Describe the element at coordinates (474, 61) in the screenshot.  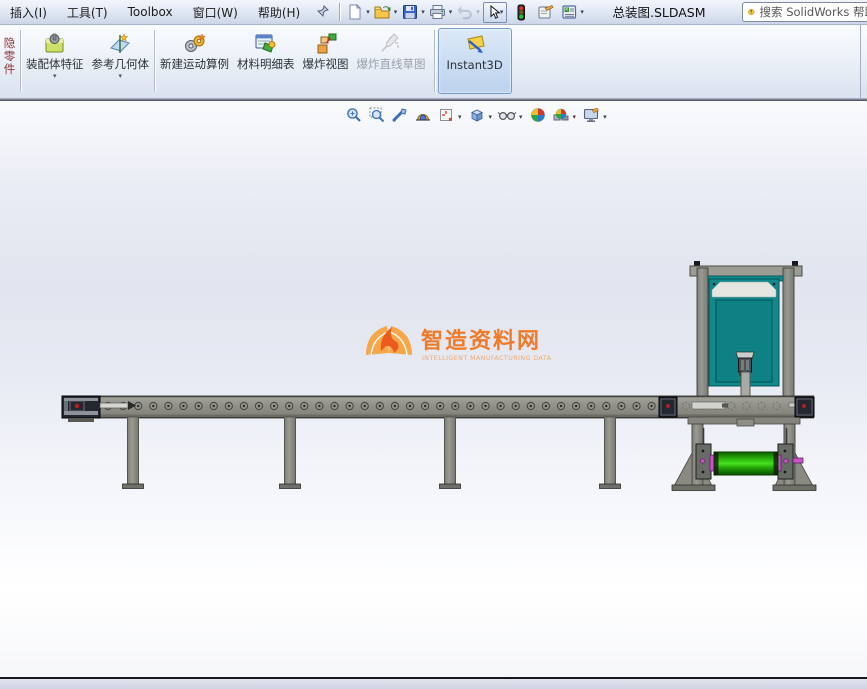
I see `instant3d-button: Instant3D` at that location.